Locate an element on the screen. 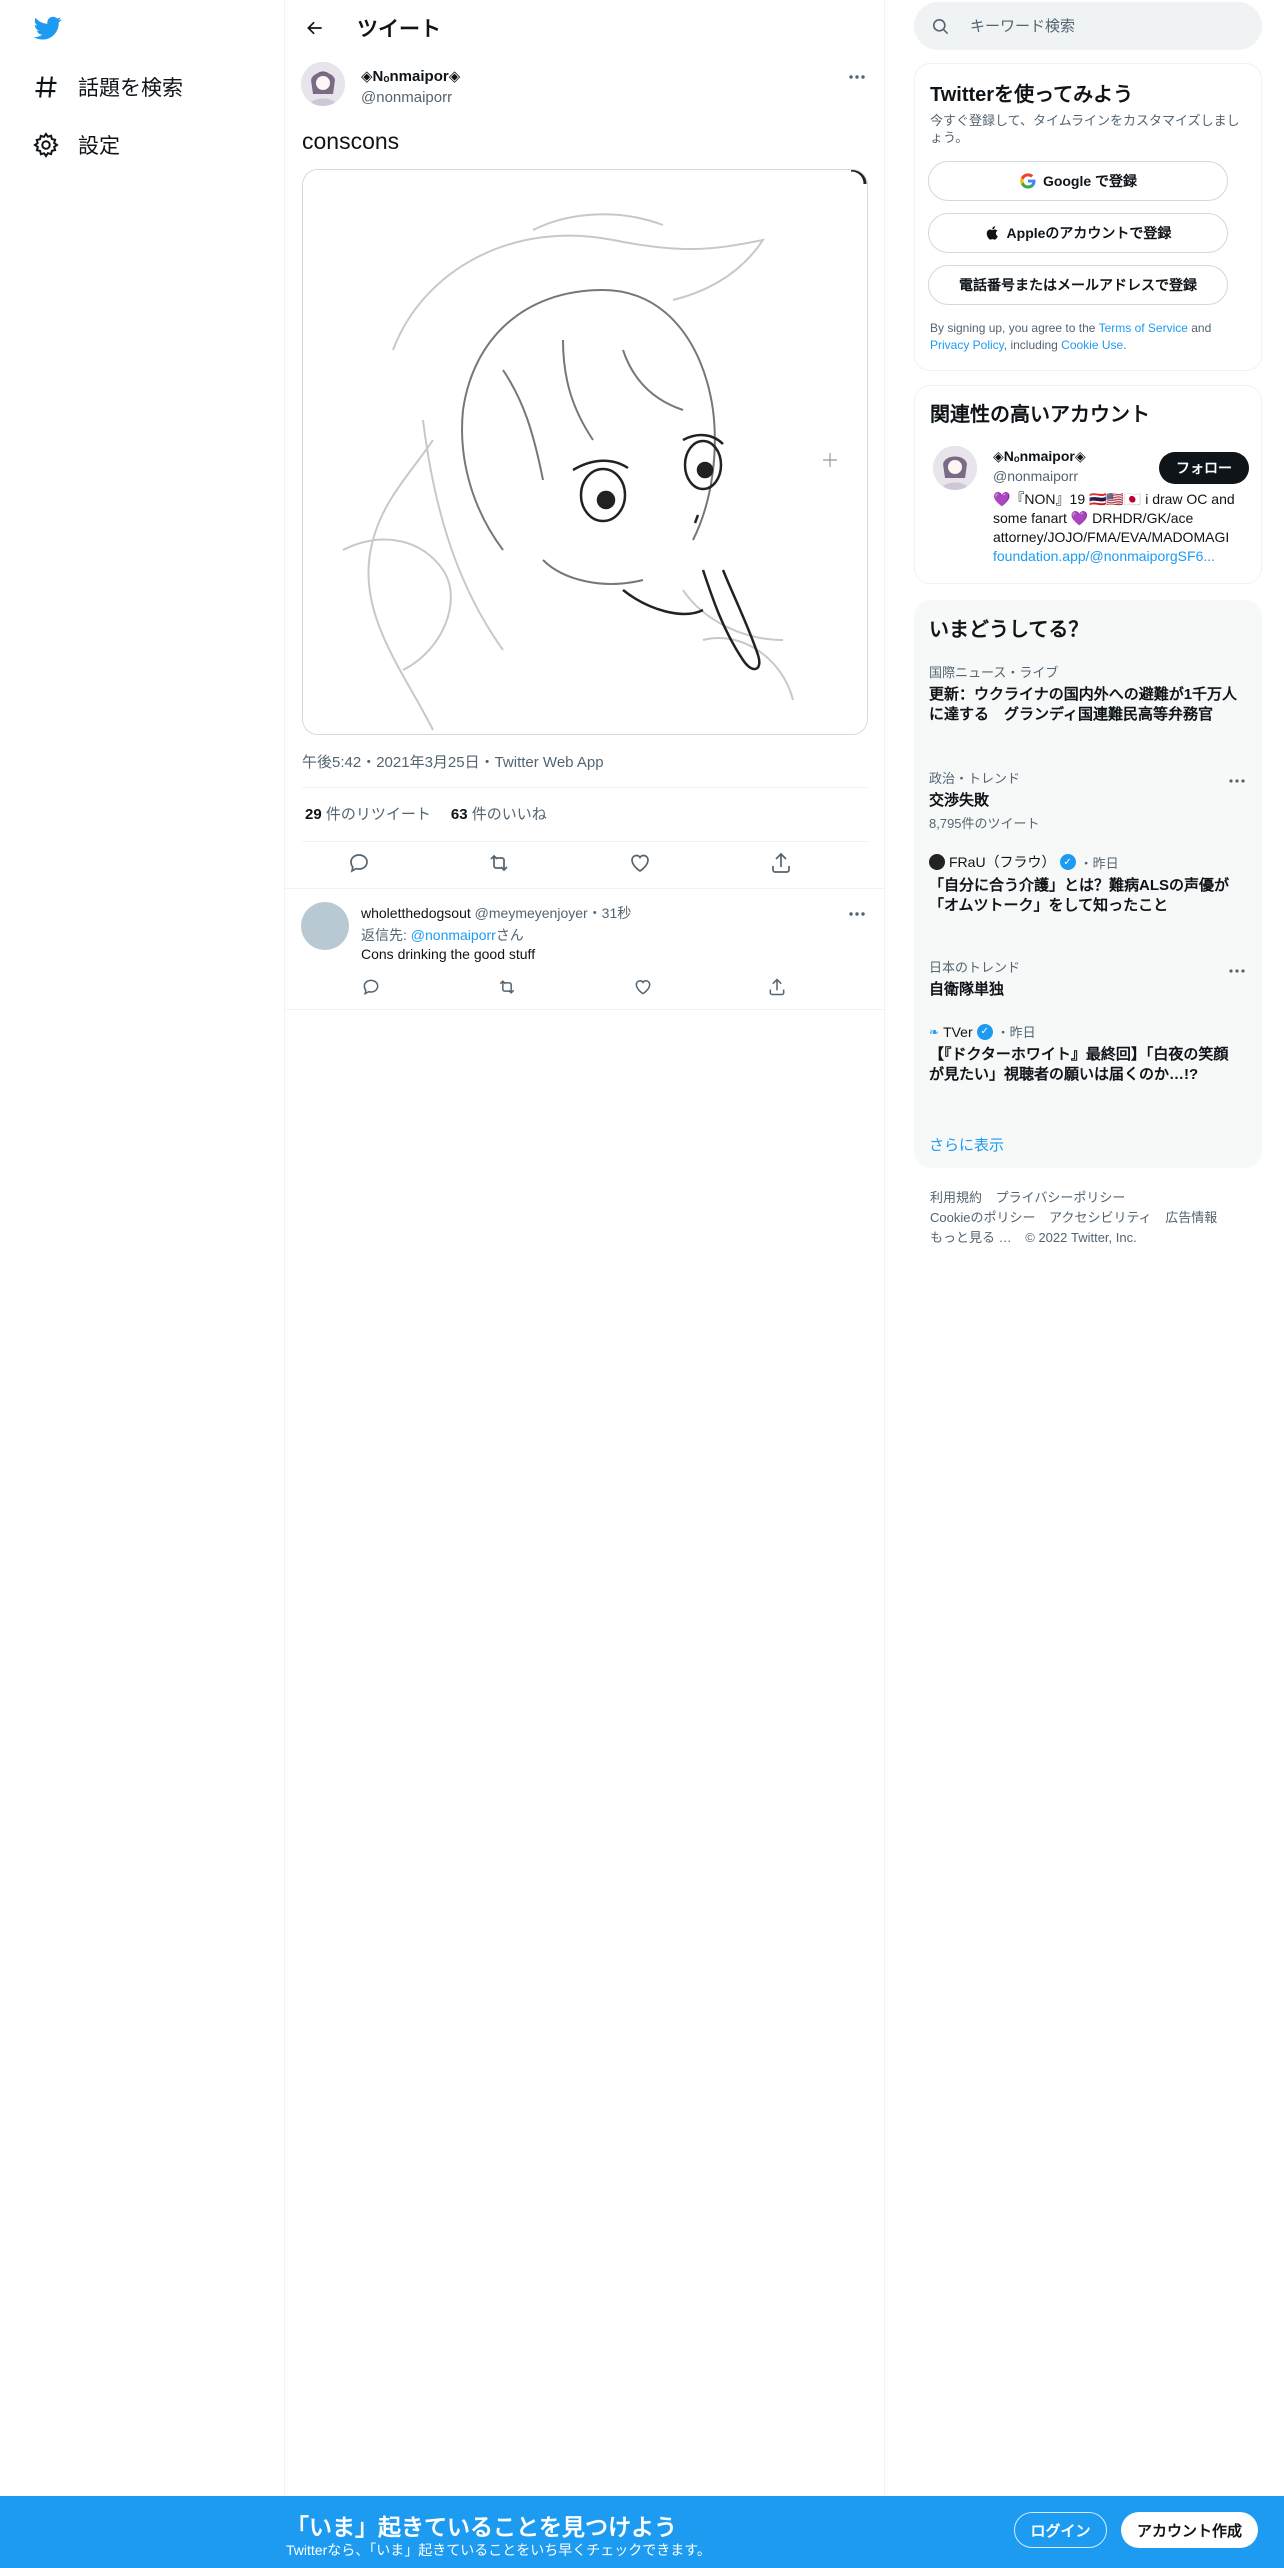 The height and width of the screenshot is (2568, 1284). reply-to-handle: @nonmaiporr is located at coordinates (453, 935).